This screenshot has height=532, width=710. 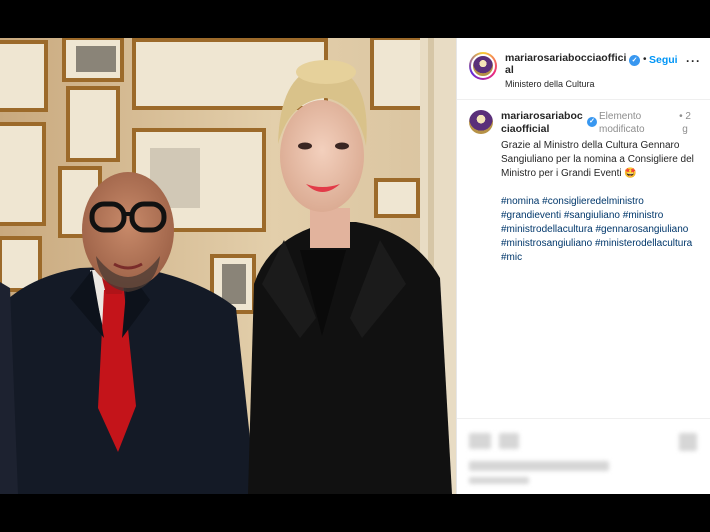 What do you see at coordinates (568, 64) in the screenshot?
I see `header-username: mariarosariabocciaofficial` at bounding box center [568, 64].